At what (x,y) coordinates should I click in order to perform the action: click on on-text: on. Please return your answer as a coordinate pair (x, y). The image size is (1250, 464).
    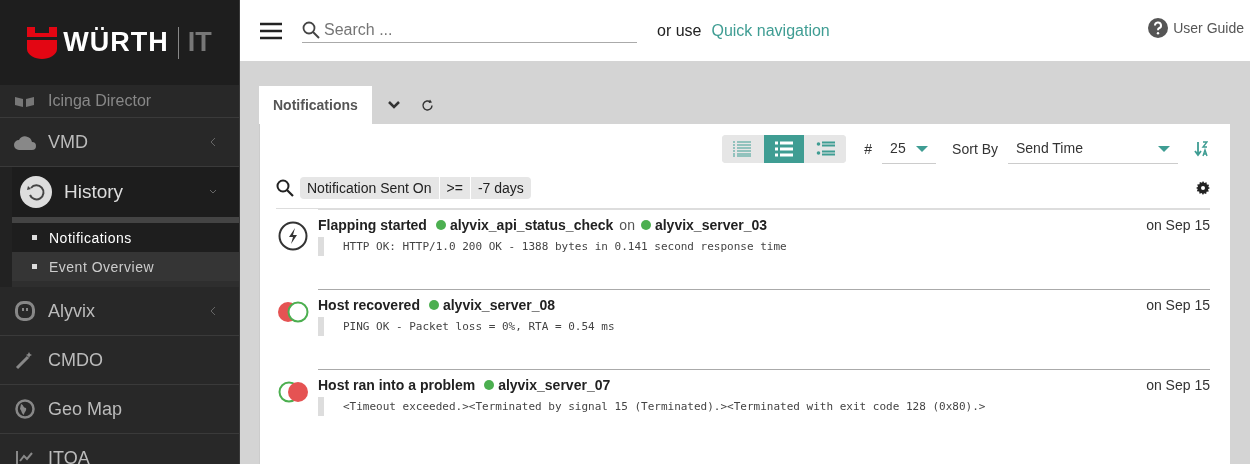
    Looking at the image, I should click on (627, 225).